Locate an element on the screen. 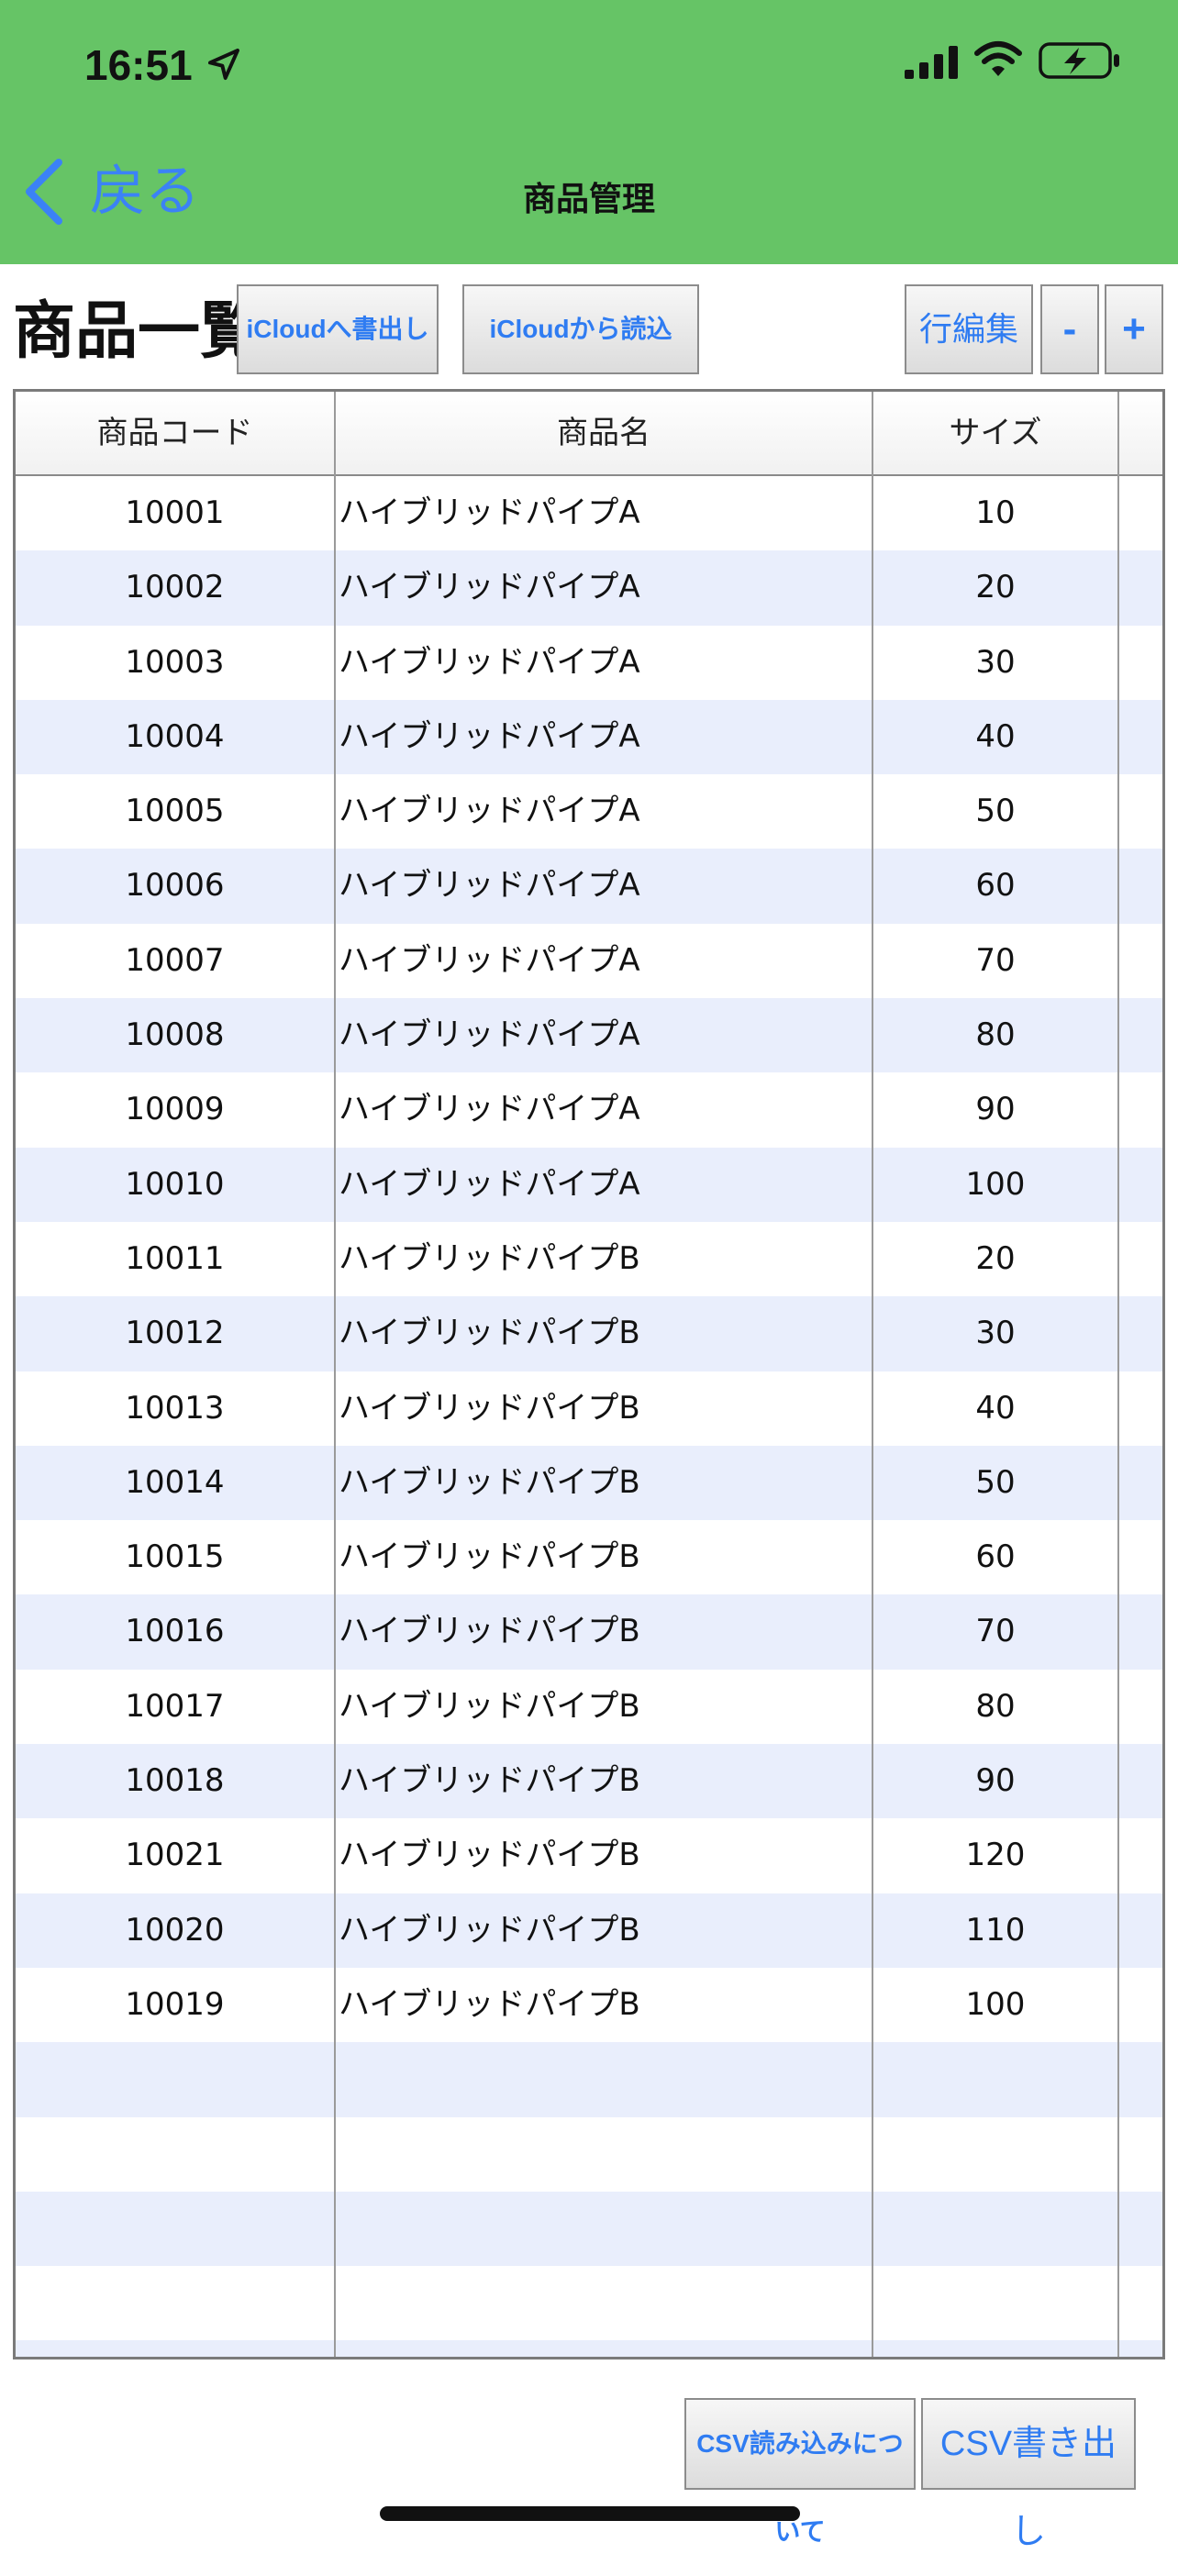 Image resolution: width=1178 pixels, height=2576 pixels. table-row: 10015 ハイブリッドパイプB 60 is located at coordinates (589, 1557).